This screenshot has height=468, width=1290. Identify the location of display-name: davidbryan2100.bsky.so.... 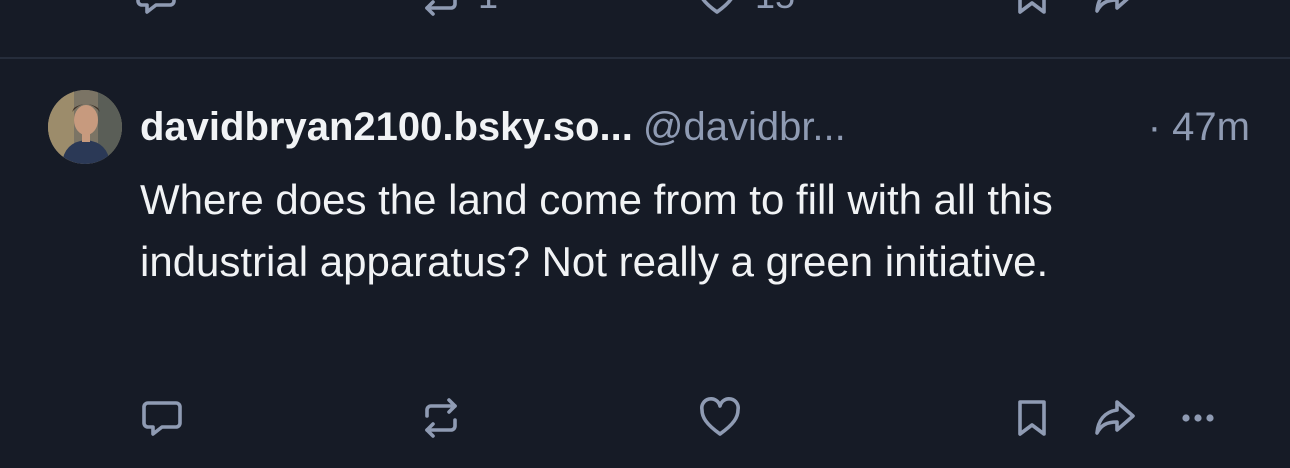
(386, 127).